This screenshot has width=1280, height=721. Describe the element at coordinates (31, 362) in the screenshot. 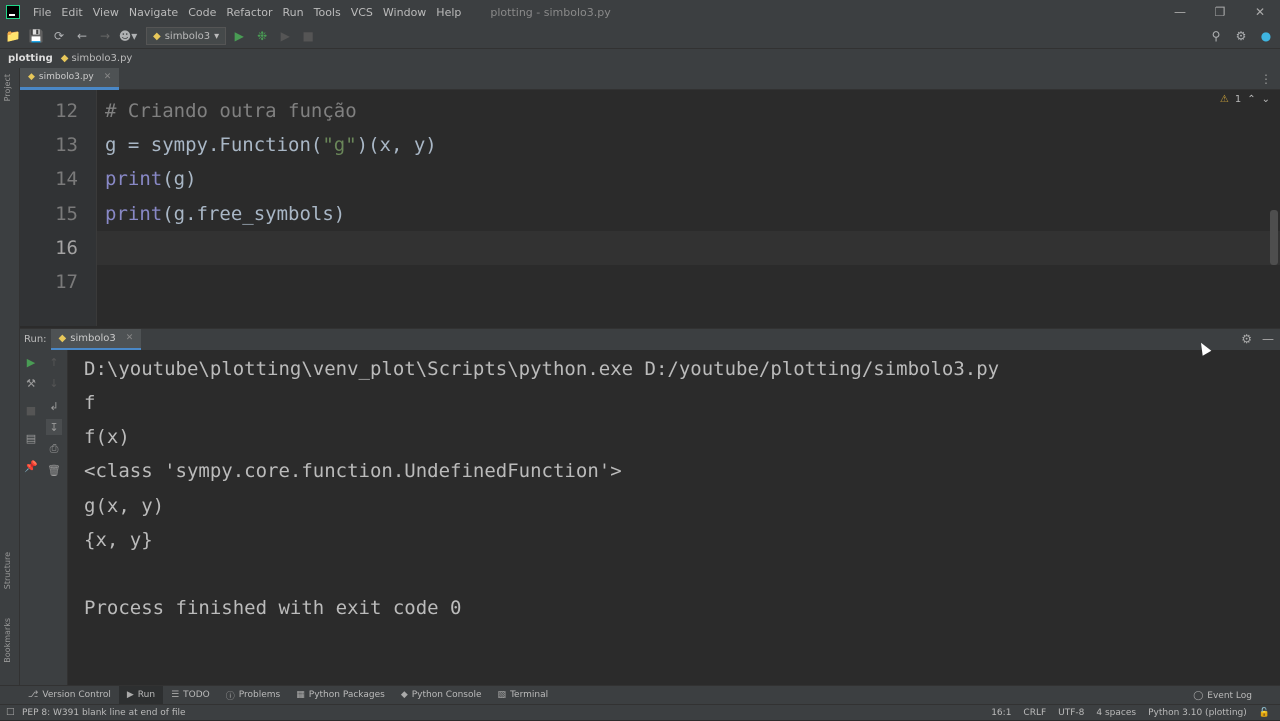

I see `rerun-icon: ▶` at that location.